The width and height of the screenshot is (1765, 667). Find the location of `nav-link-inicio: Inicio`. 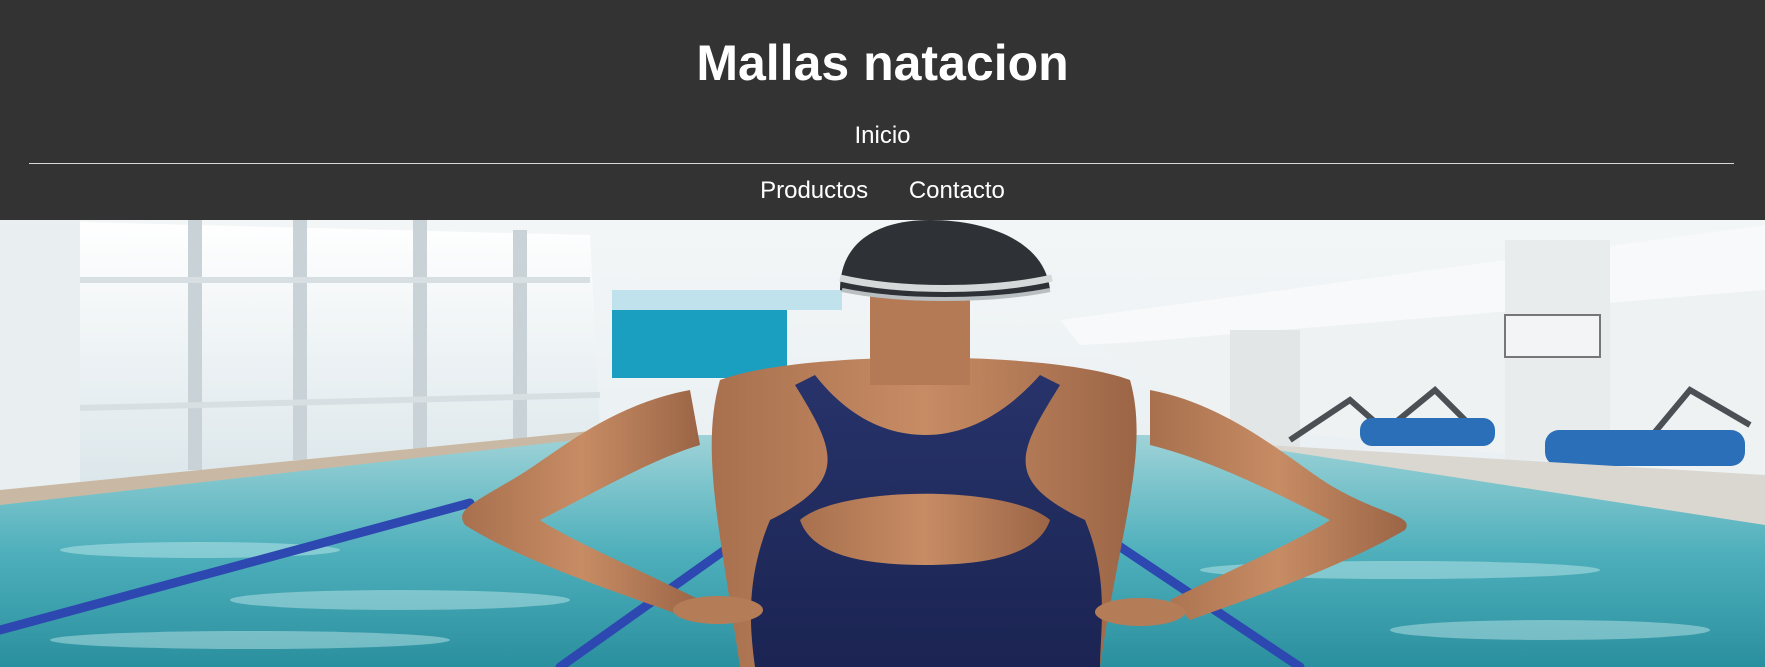

nav-link-inicio: Inicio is located at coordinates (882, 136).